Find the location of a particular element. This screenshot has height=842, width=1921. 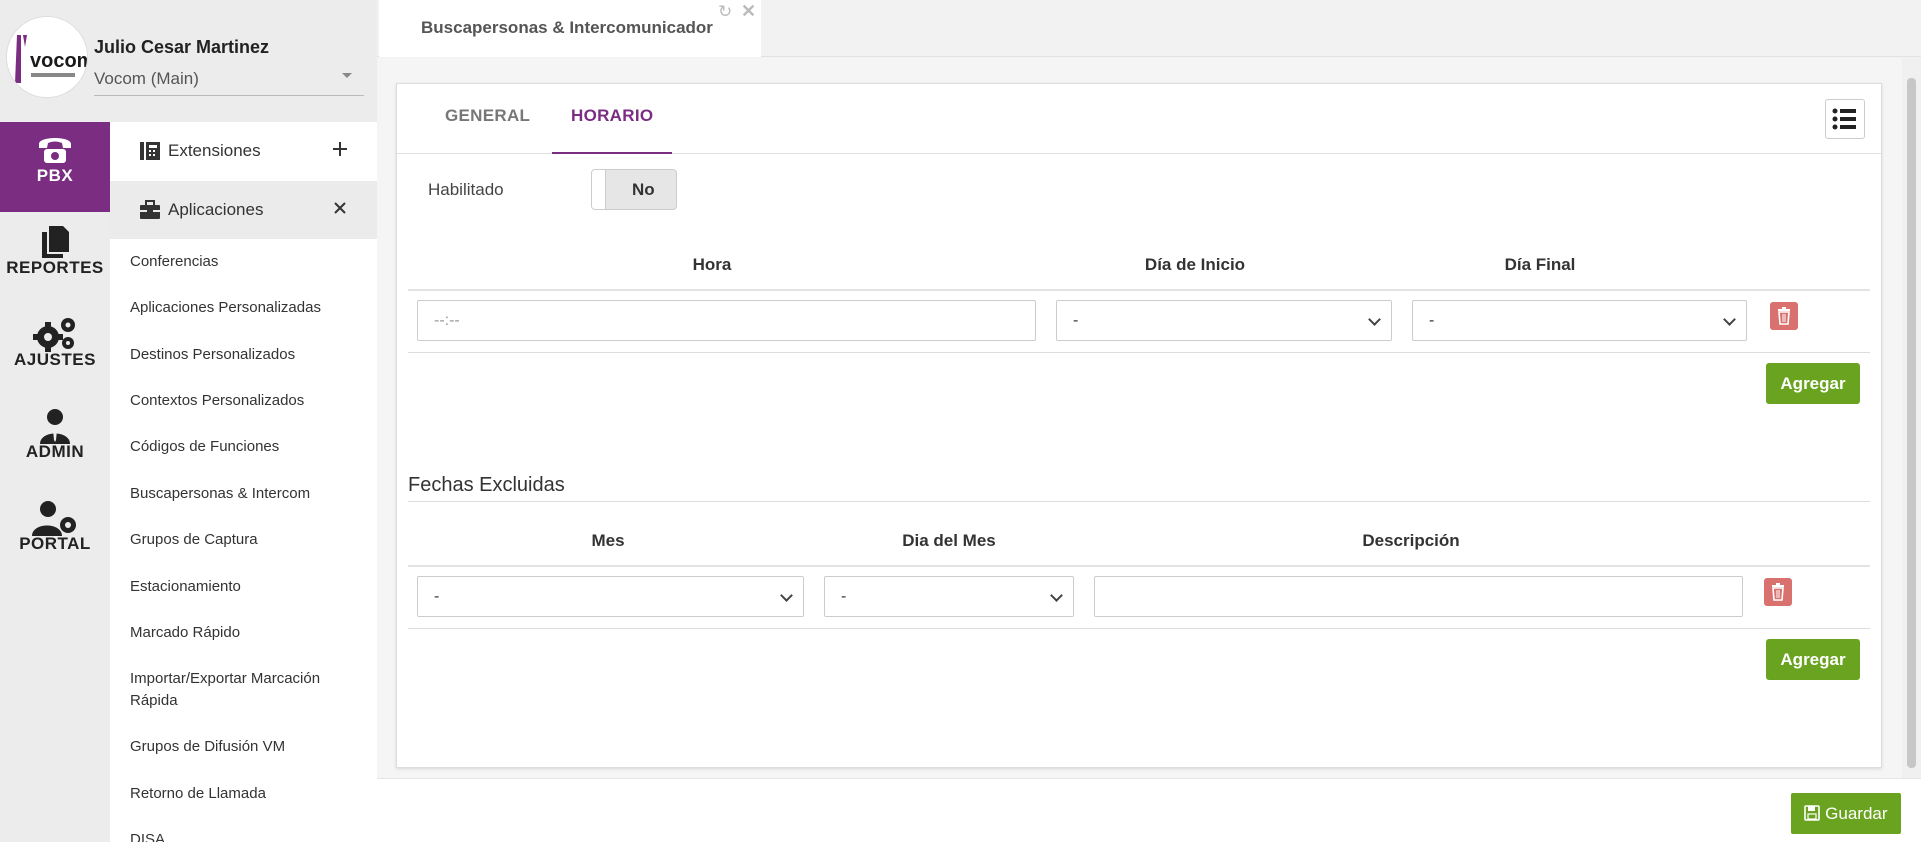

plus-icon is located at coordinates (340, 149).